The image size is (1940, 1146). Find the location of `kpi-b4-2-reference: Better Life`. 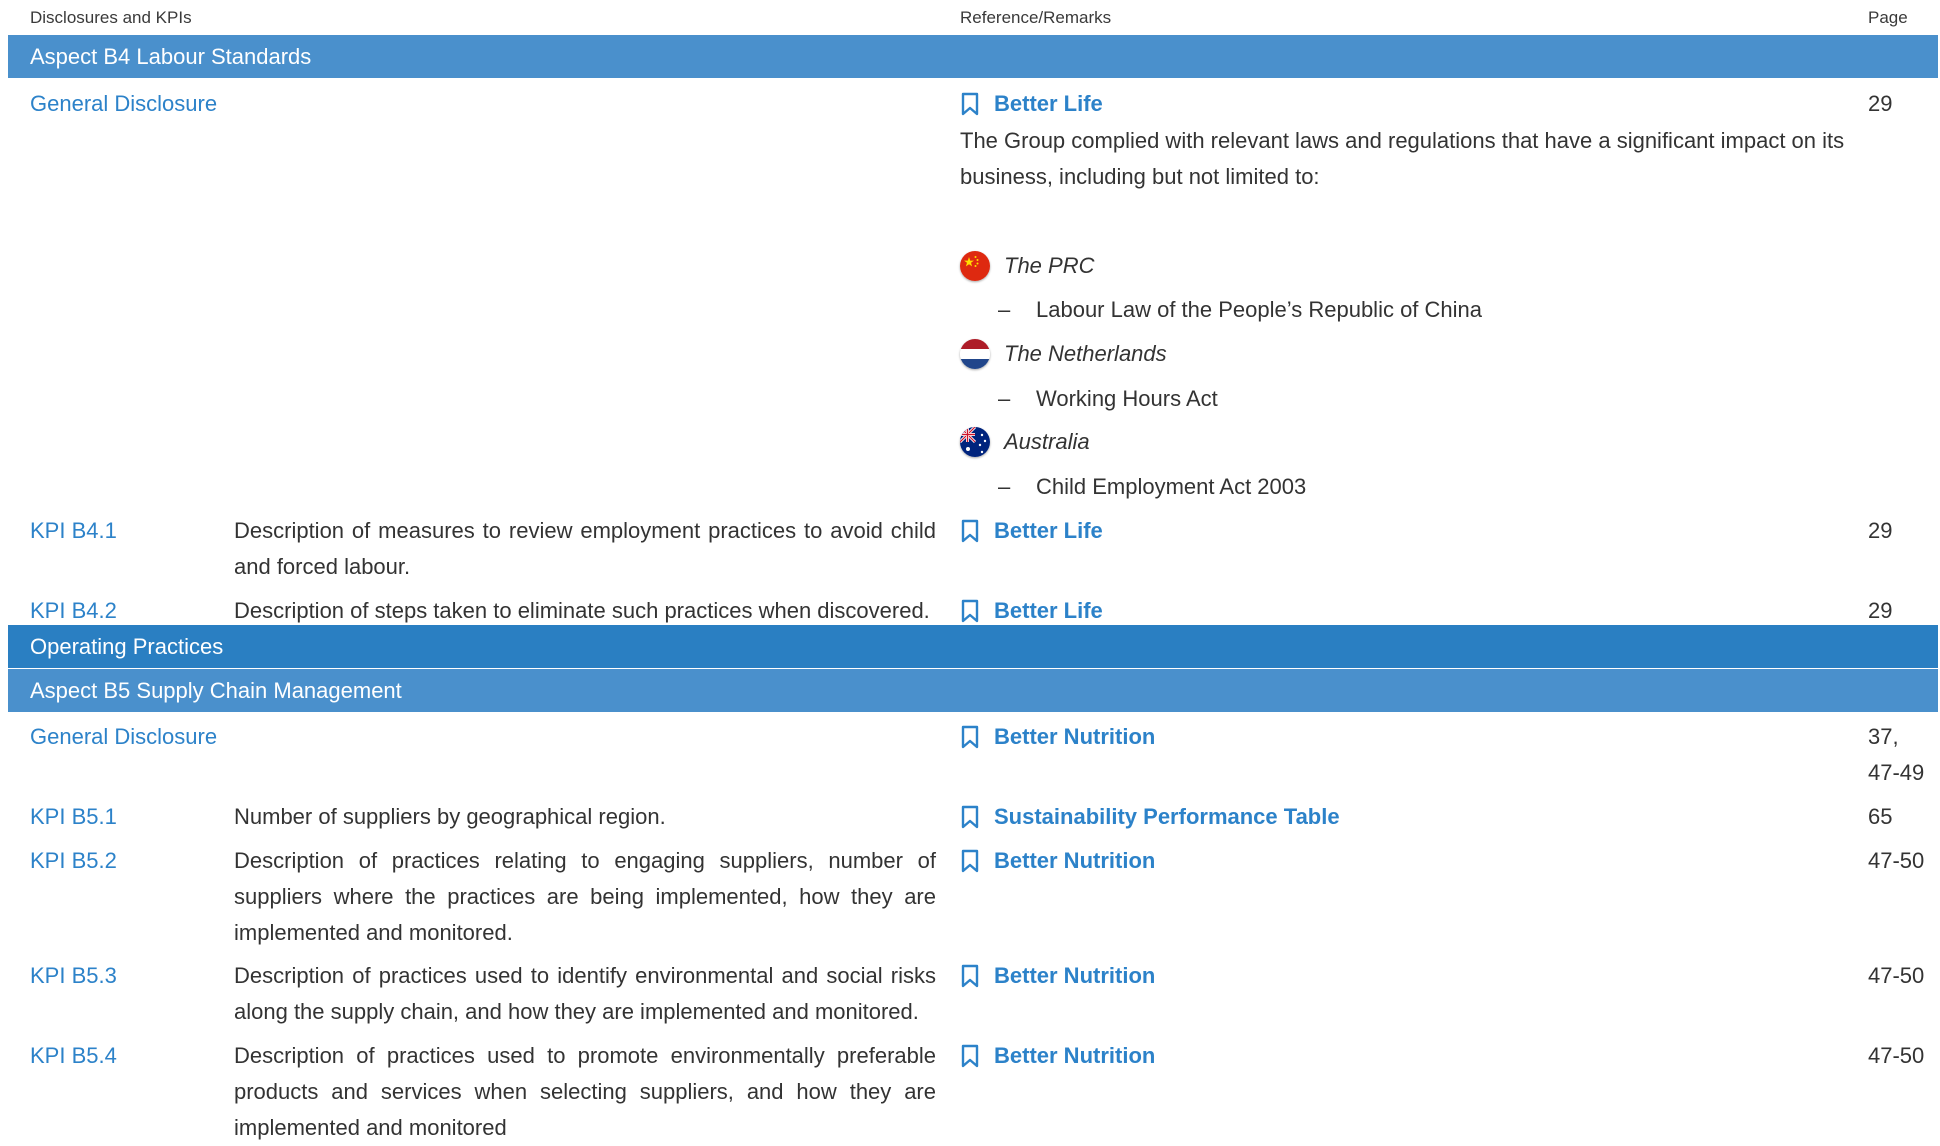

kpi-b4-2-reference: Better Life is located at coordinates (1031, 611).